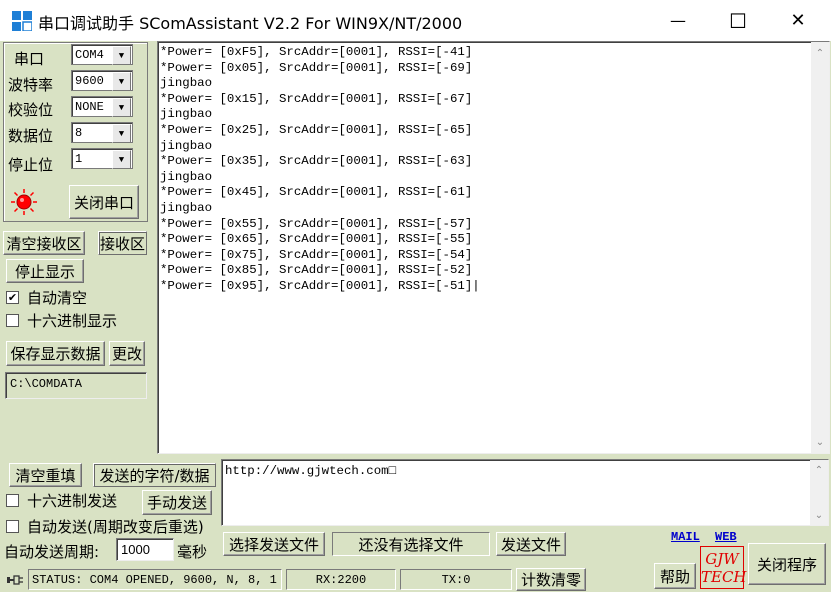 The height and width of the screenshot is (592, 831). Describe the element at coordinates (122, 243) in the screenshot. I see `receive-area-label: 接收区` at that location.